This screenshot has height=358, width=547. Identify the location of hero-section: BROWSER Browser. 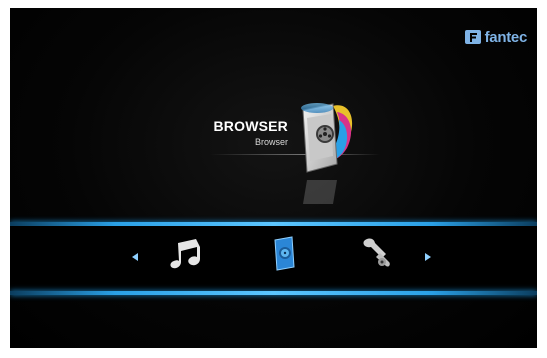
(300, 151).